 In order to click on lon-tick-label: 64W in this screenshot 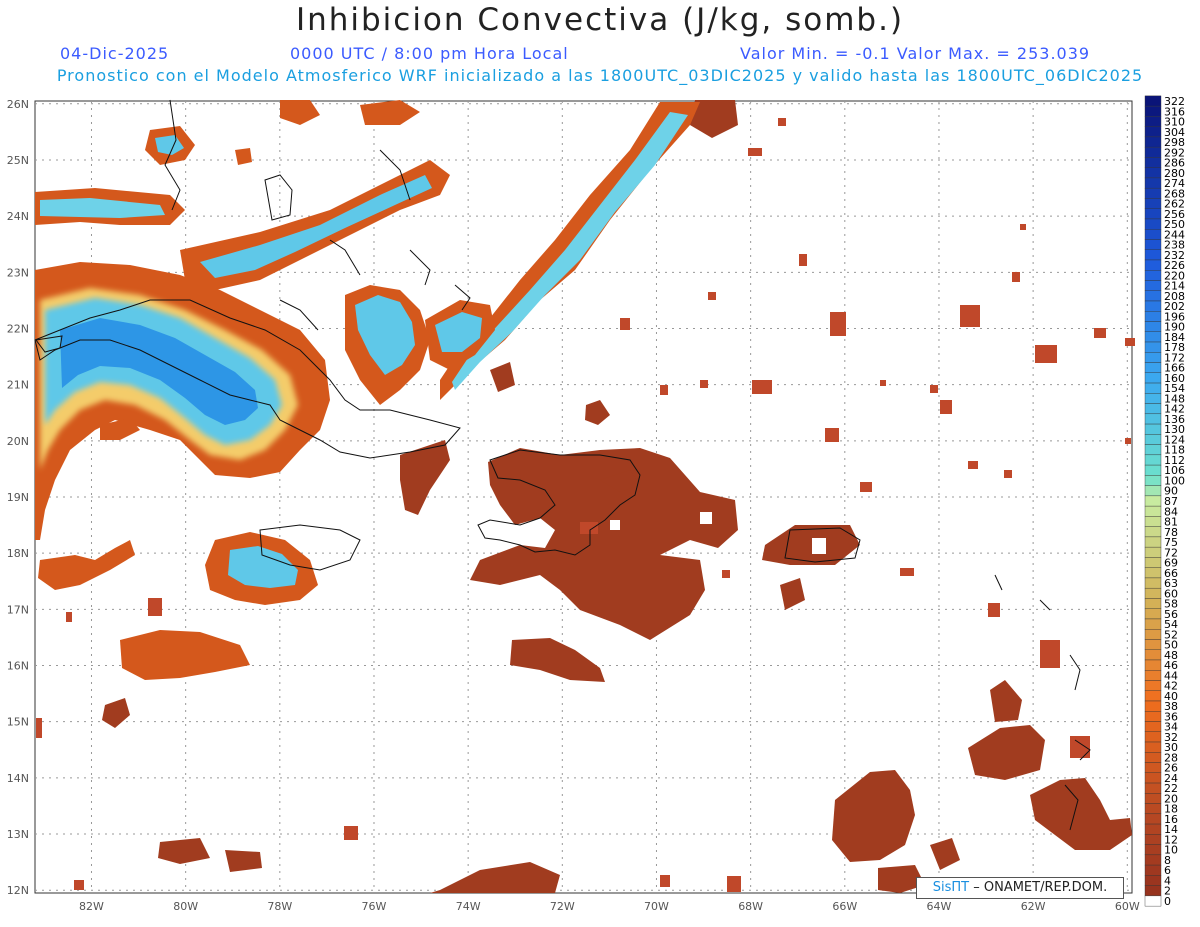, I will do `click(939, 906)`.